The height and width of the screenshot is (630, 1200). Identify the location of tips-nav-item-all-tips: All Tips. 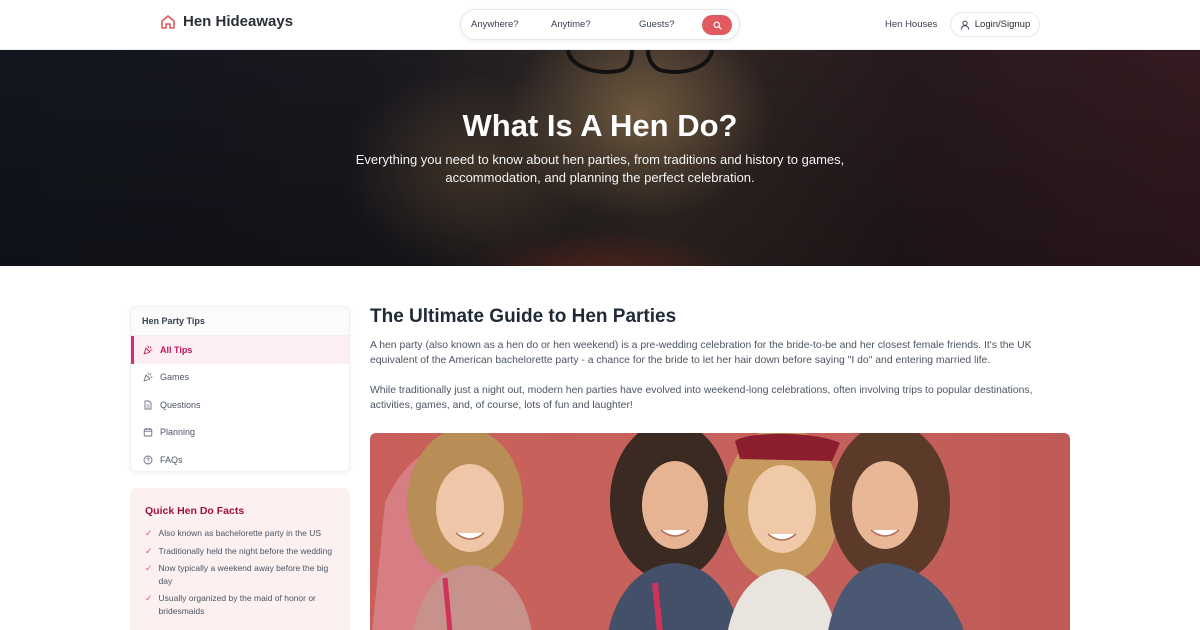
(240, 350).